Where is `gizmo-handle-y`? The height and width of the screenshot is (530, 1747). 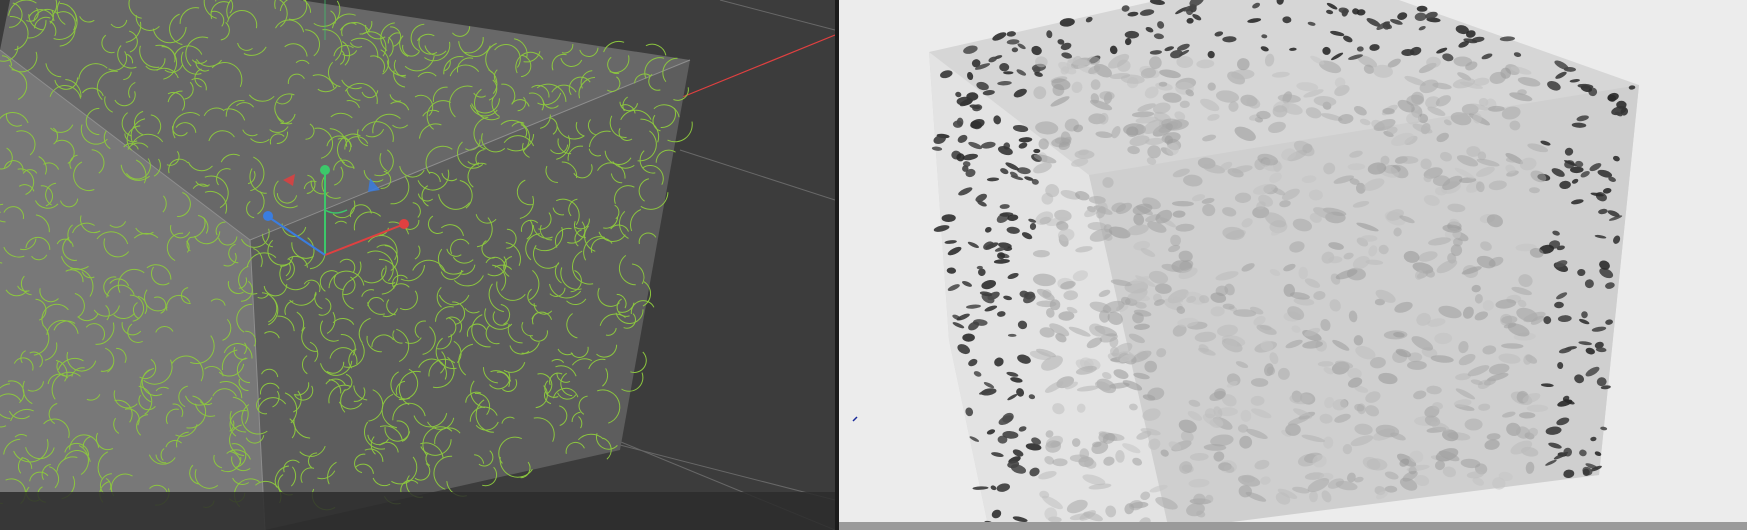 gizmo-handle-y is located at coordinates (325, 170).